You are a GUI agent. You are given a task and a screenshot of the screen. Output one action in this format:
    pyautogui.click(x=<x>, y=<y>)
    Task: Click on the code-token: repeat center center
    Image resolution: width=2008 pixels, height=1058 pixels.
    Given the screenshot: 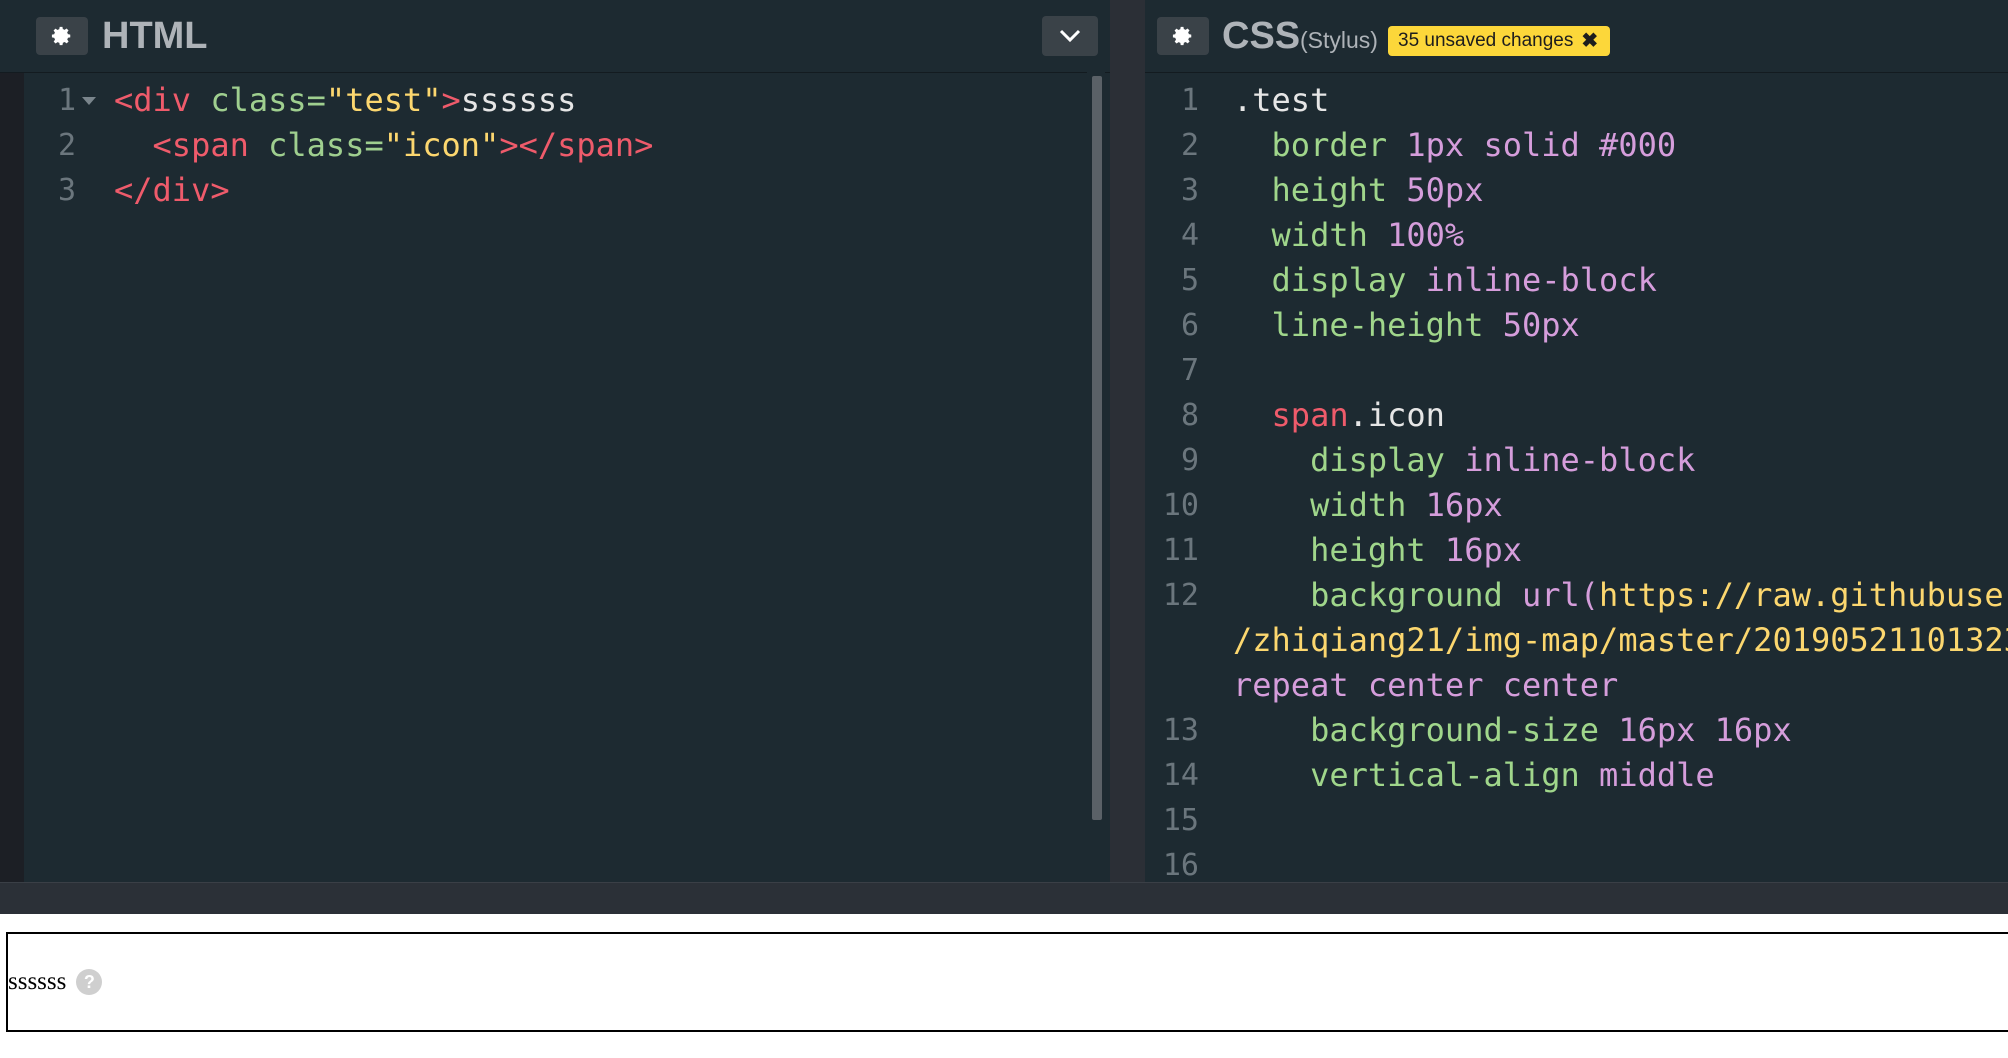 What is the action you would take?
    pyautogui.click(x=1426, y=685)
    